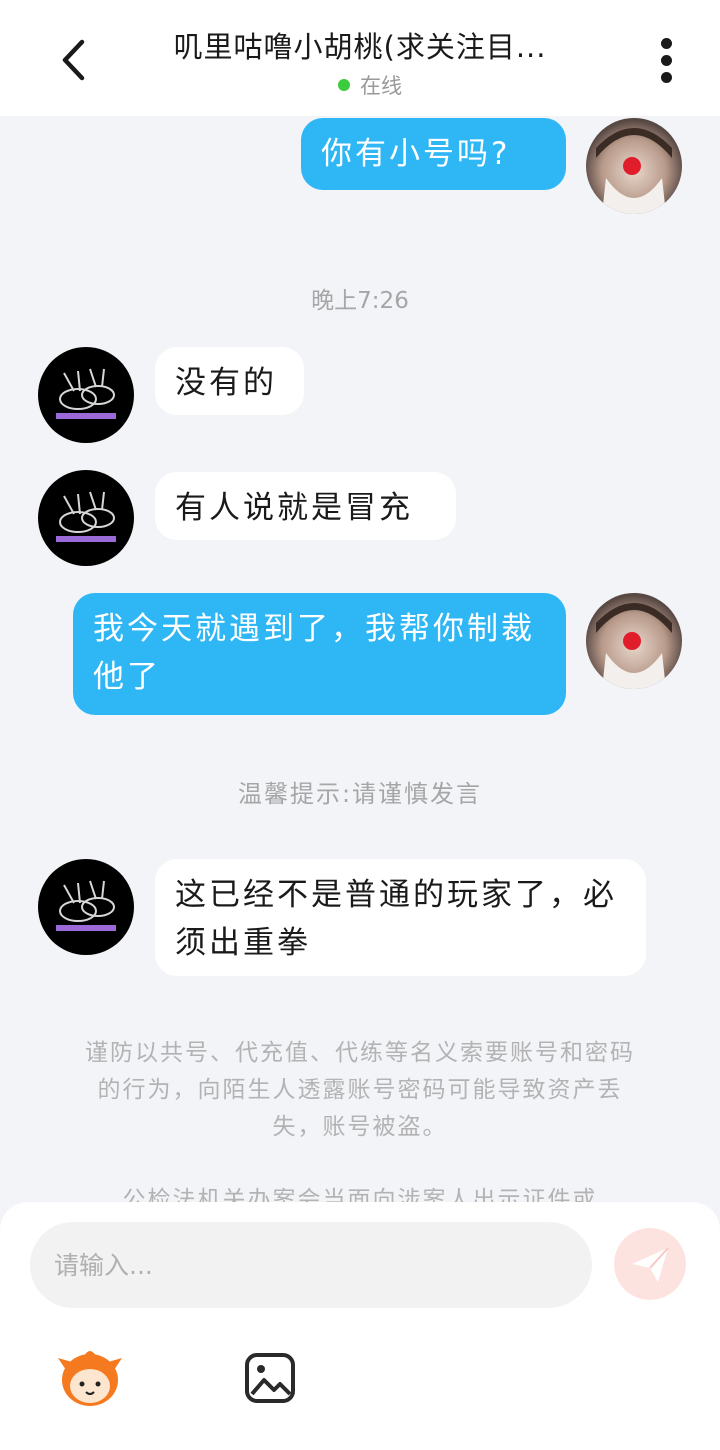 The width and height of the screenshot is (720, 1450). I want to click on send-icon, so click(650, 1264).